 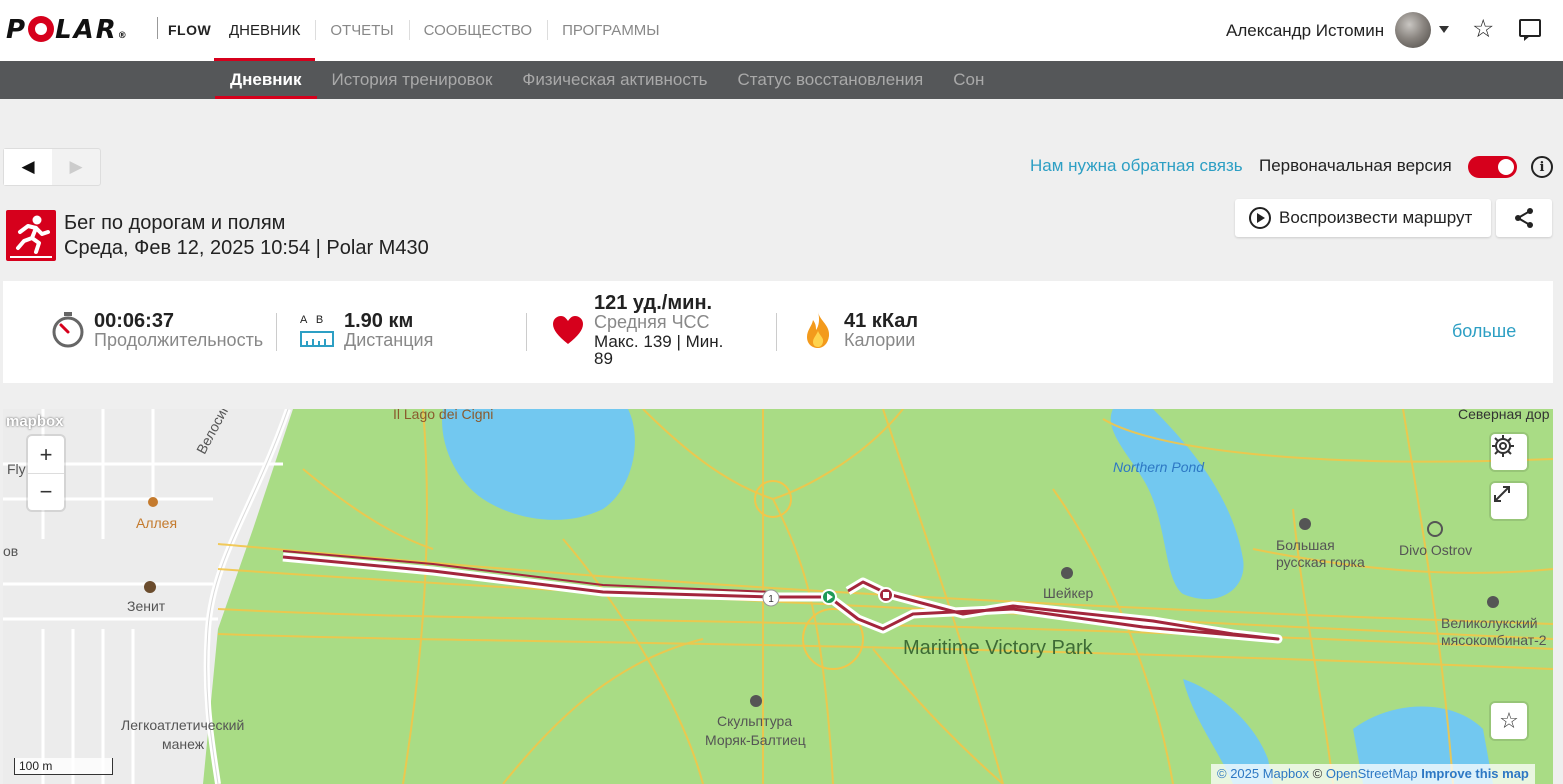 I want to click on nav-programs: ПРОГРАММЫ, so click(x=611, y=30).